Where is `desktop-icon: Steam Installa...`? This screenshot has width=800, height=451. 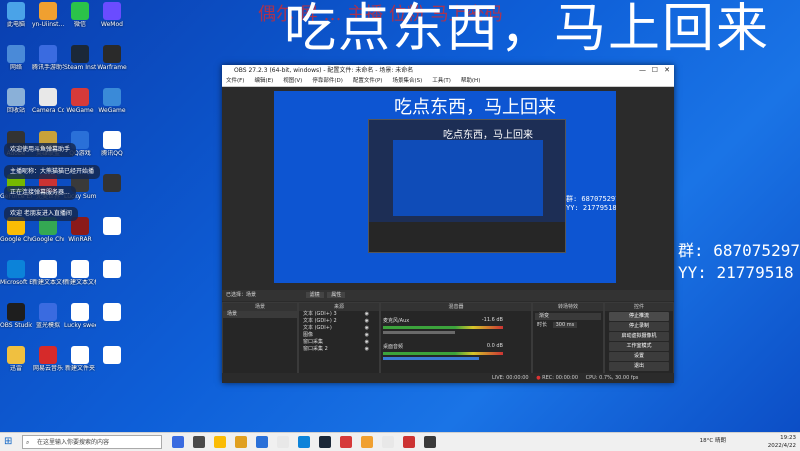 desktop-icon: Steam Installa... is located at coordinates (80, 58).